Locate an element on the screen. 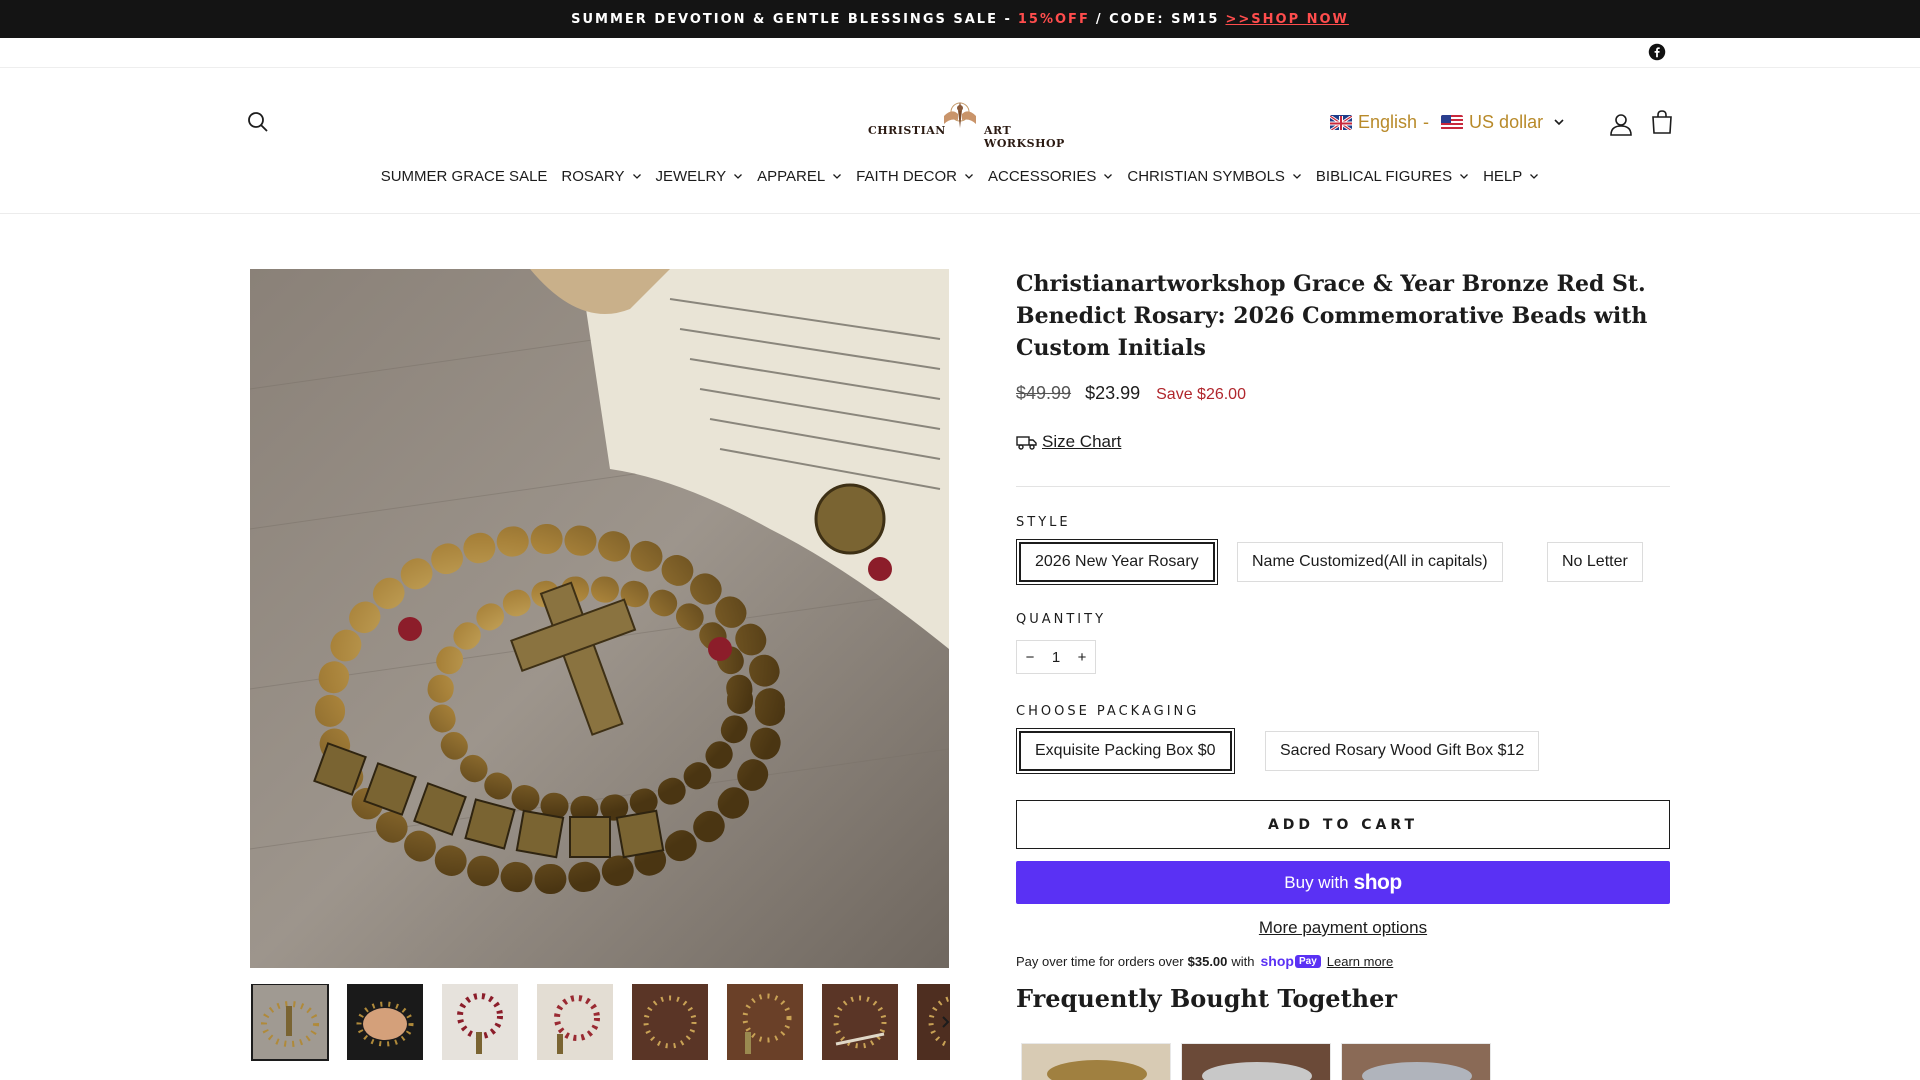  price-sale: $23.99 is located at coordinates (1113, 393).